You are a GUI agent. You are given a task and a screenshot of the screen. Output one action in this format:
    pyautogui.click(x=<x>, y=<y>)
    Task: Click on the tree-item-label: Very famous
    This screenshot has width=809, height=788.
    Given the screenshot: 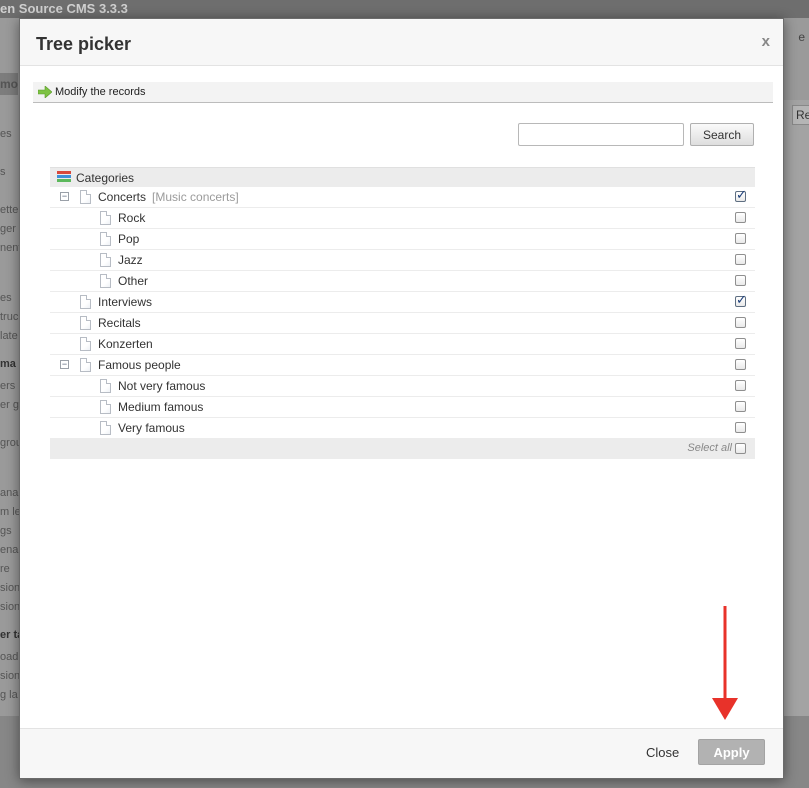 What is the action you would take?
    pyautogui.click(x=151, y=428)
    